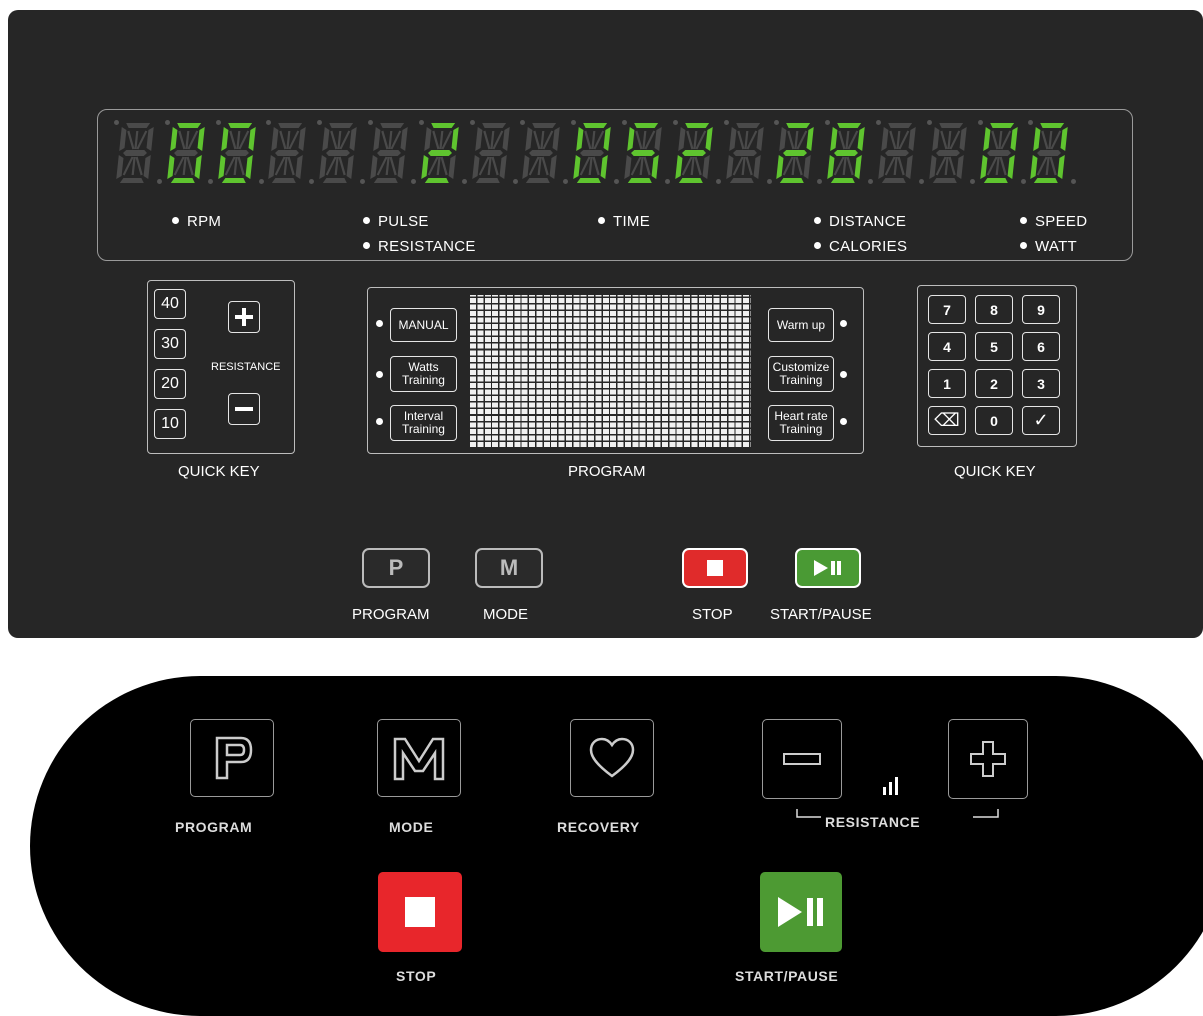 This screenshot has width=1203, height=1016. Describe the element at coordinates (1041, 309) in the screenshot. I see `key-9: 9` at that location.